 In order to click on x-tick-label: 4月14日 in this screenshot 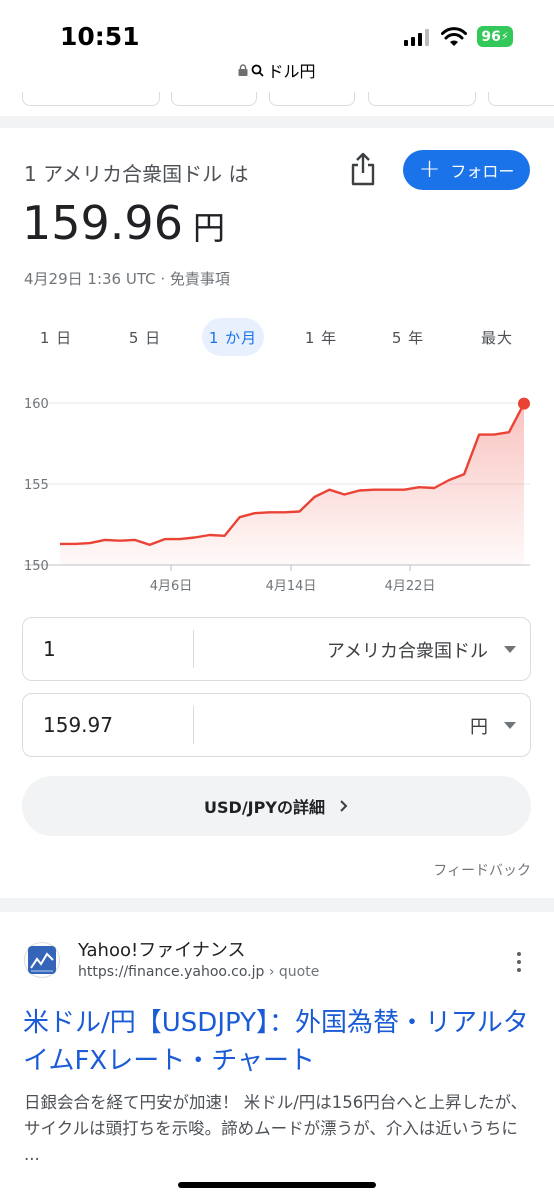, I will do `click(291, 586)`.